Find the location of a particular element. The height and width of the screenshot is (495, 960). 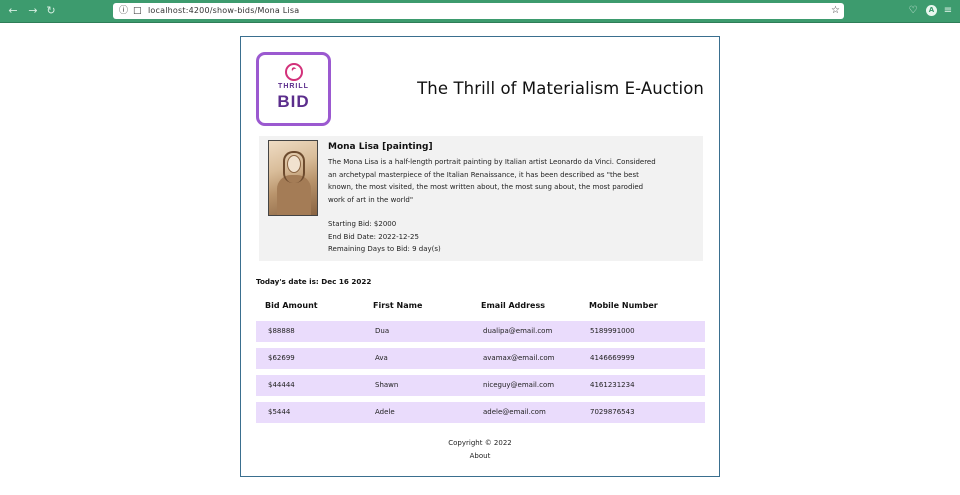

reload-icon: ↻ is located at coordinates (51, 11).